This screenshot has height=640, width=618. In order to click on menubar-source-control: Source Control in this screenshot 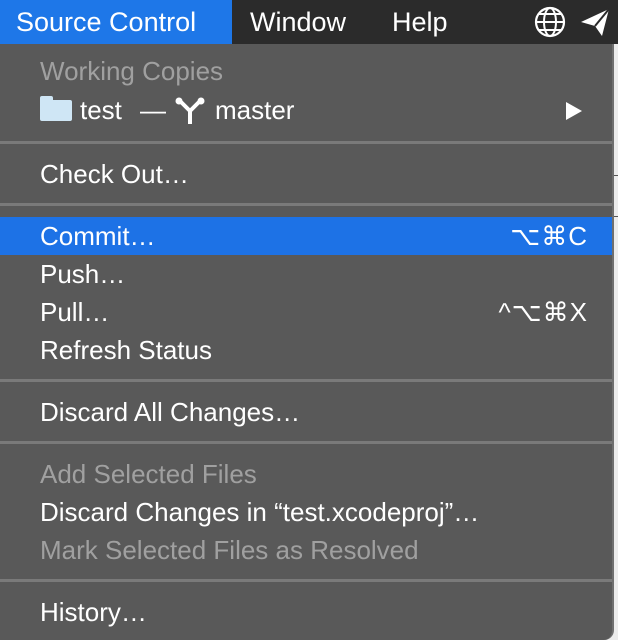, I will do `click(116, 22)`.